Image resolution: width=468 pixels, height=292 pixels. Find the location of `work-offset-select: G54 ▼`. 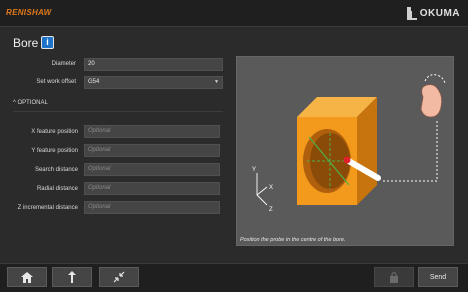

work-offset-select: G54 ▼ is located at coordinates (153, 82).